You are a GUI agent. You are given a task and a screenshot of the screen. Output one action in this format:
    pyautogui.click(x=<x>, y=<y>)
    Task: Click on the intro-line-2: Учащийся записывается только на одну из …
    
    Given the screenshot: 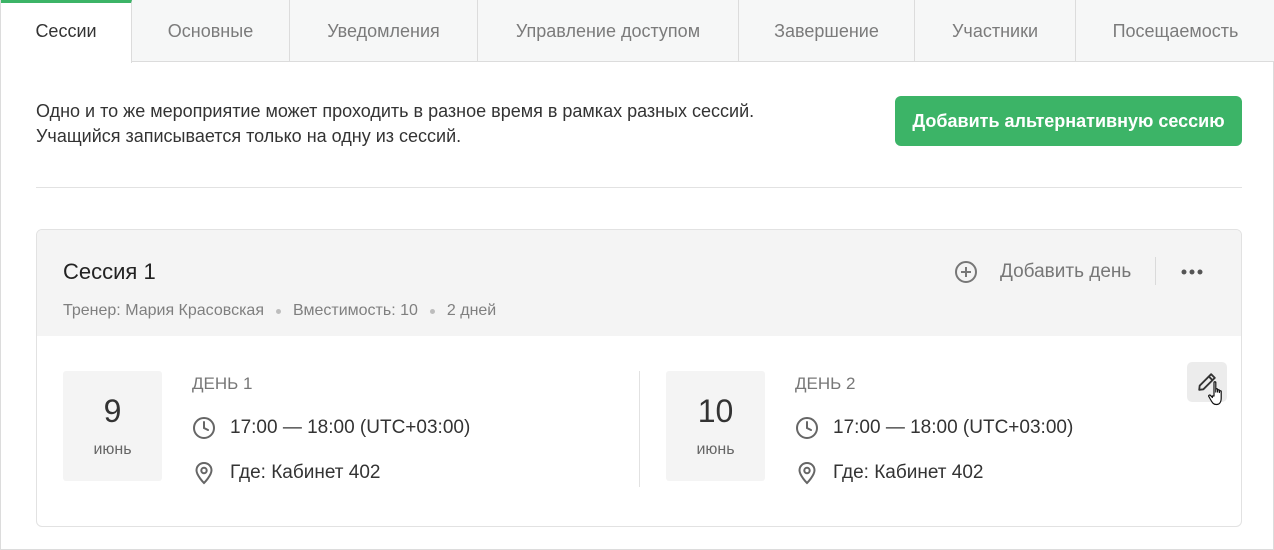 What is the action you would take?
    pyautogui.click(x=249, y=136)
    